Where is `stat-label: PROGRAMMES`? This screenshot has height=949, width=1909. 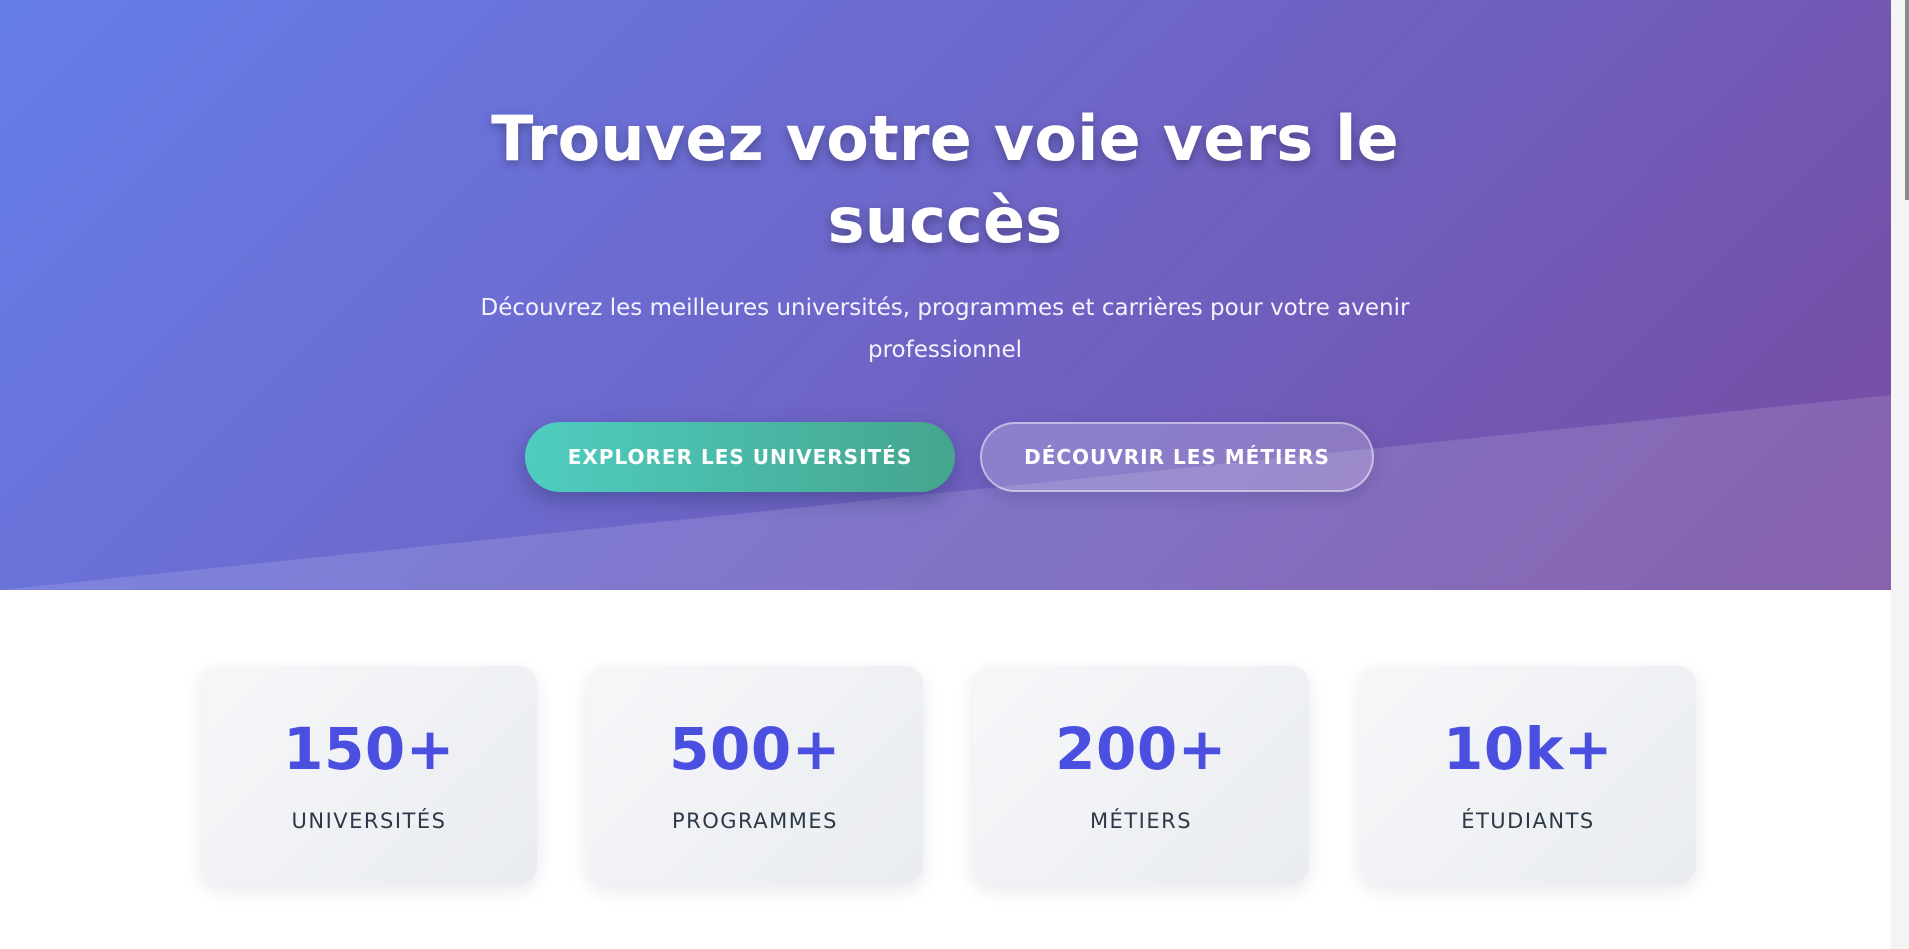 stat-label: PROGRAMMES is located at coordinates (755, 821).